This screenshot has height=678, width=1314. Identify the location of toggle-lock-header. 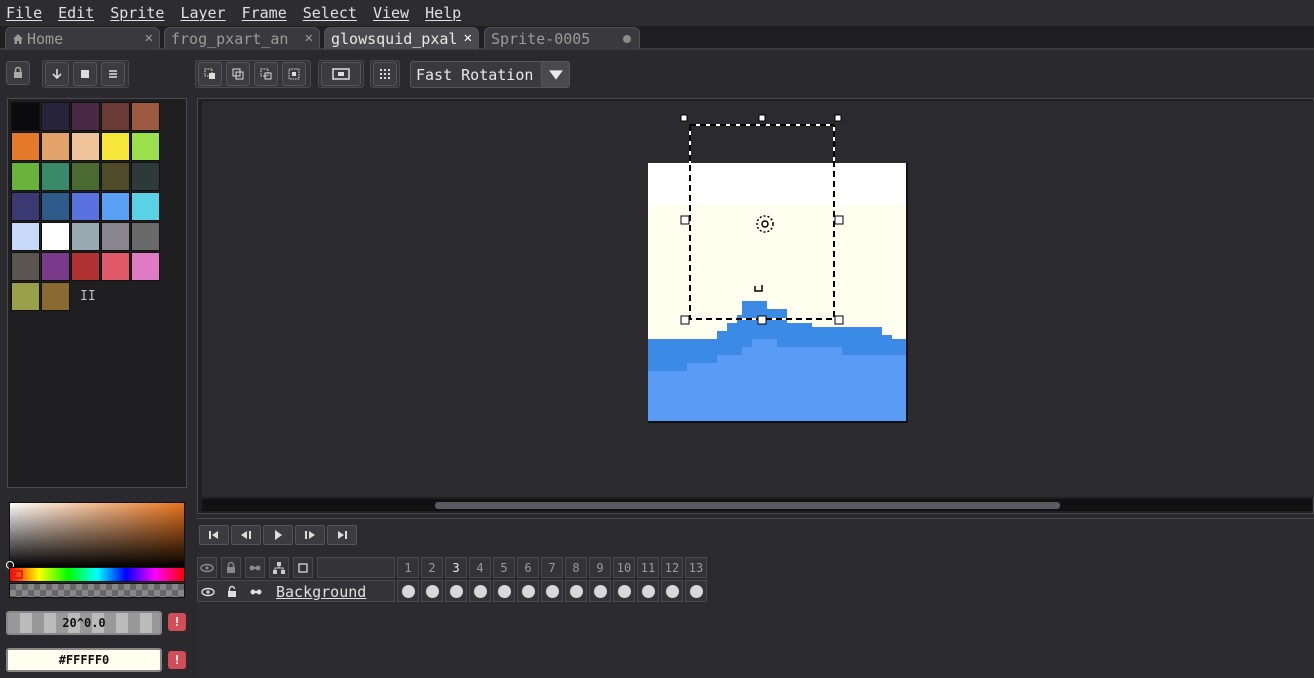
(231, 567).